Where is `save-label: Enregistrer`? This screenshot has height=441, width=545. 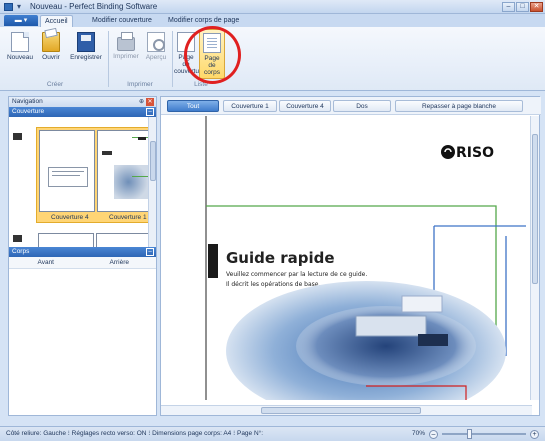
save-label: Enregistrer is located at coordinates (86, 57).